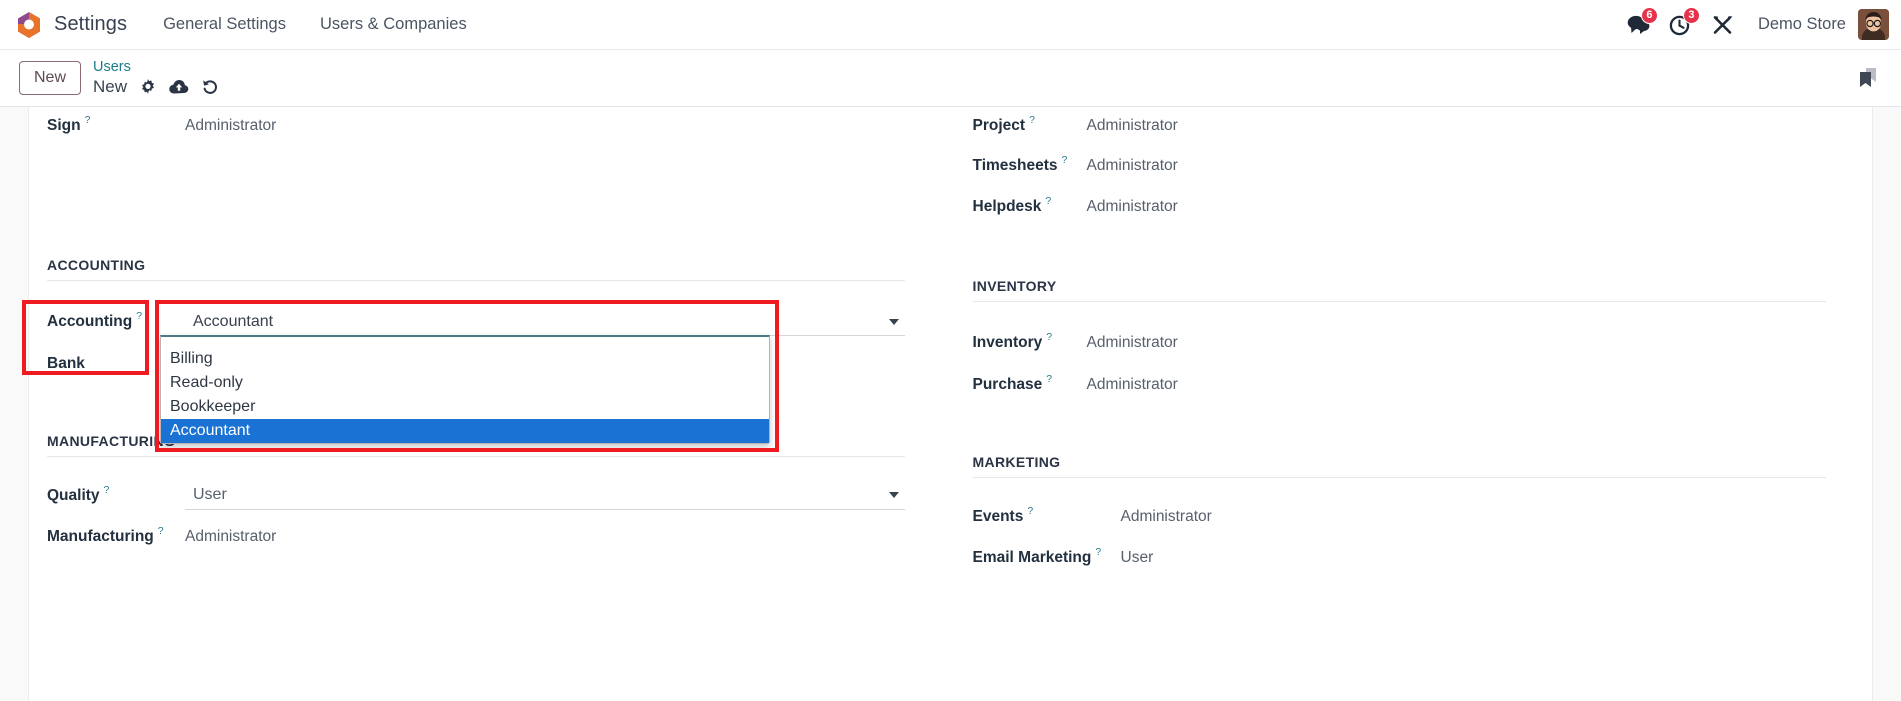 This screenshot has height=701, width=1901. What do you see at coordinates (233, 321) in the screenshot?
I see `accounting-select-value: Accountant` at bounding box center [233, 321].